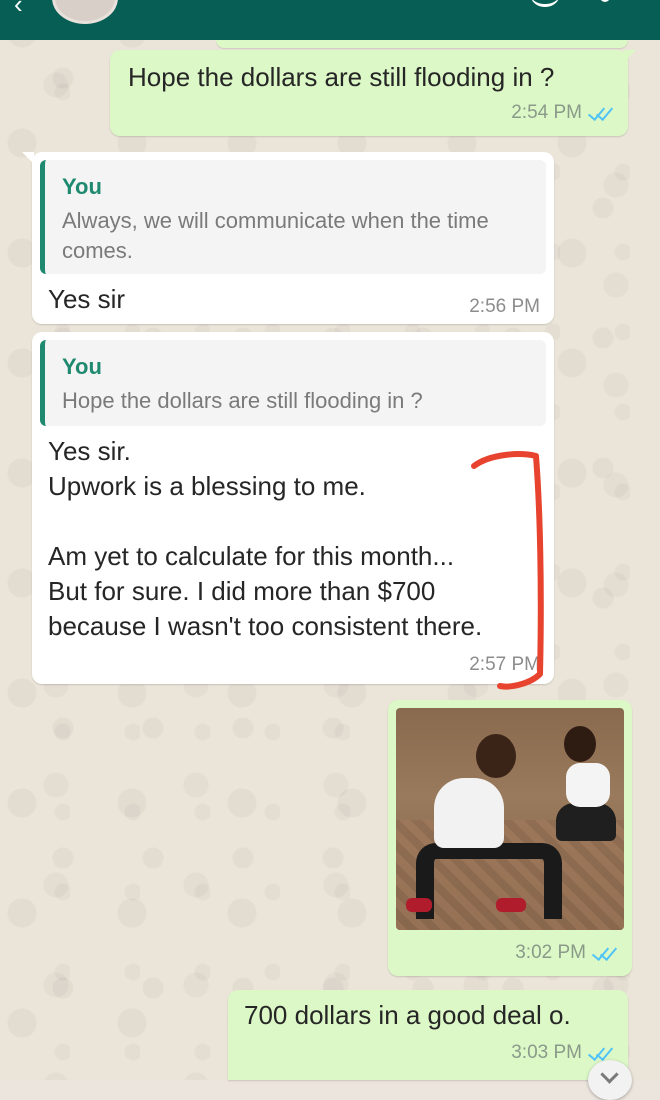  Describe the element at coordinates (588, 785) in the screenshot. I see `photo-child-2-body` at that location.